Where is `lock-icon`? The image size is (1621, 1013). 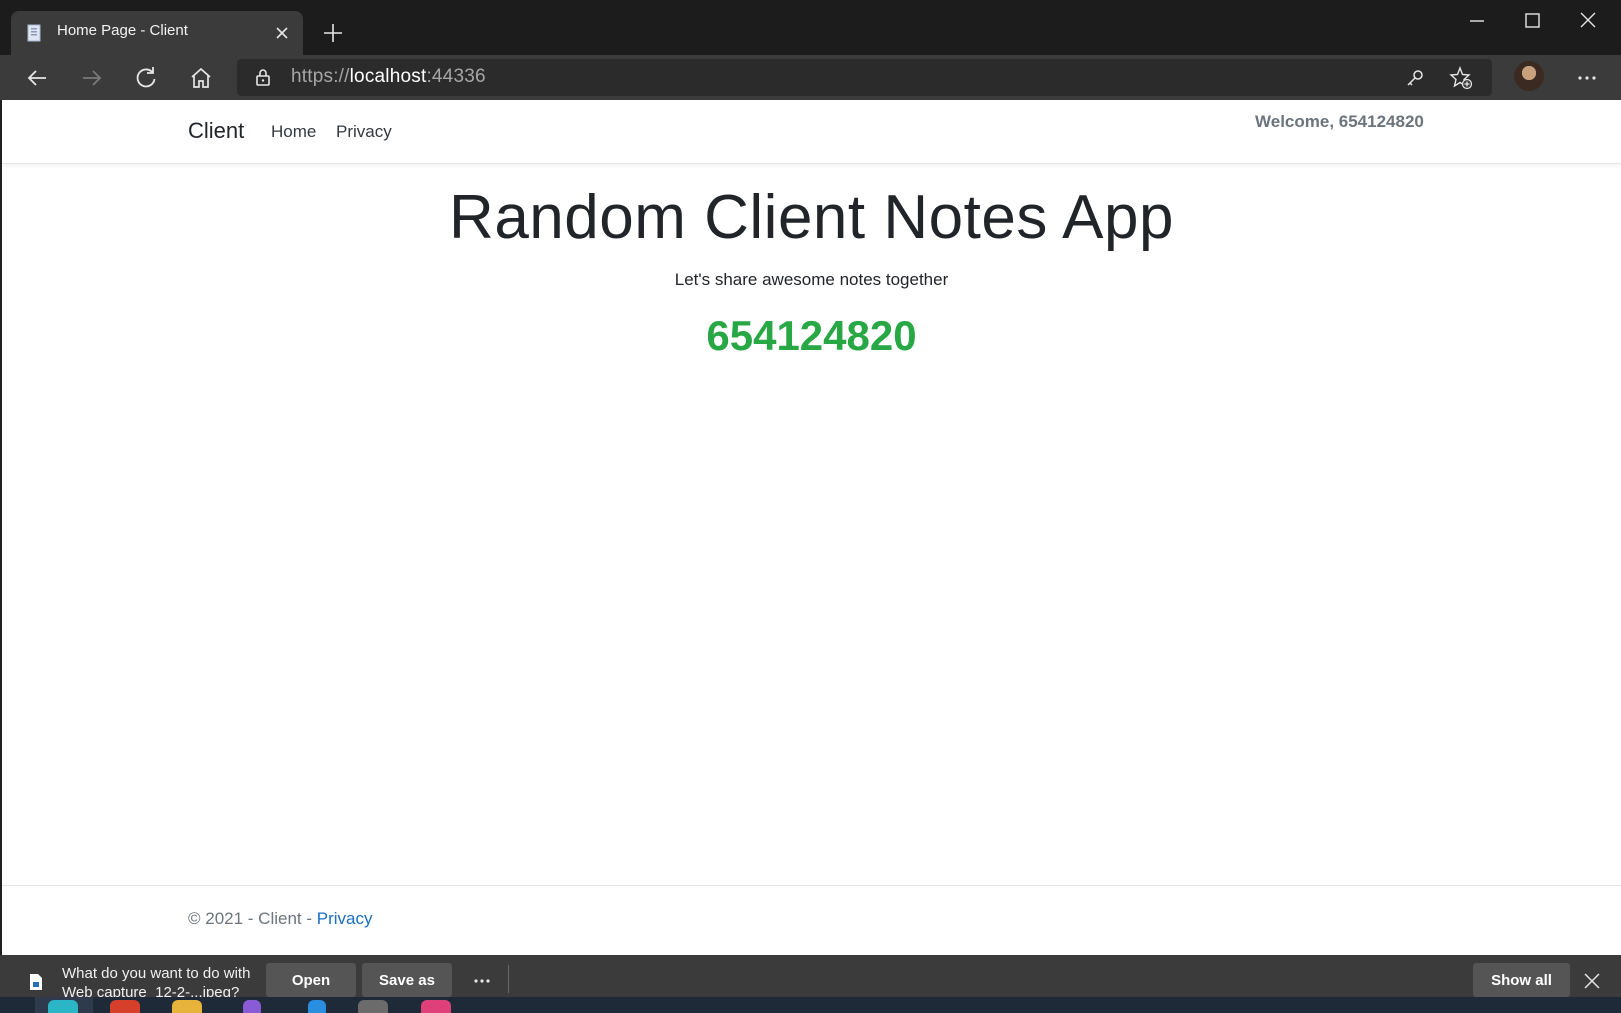 lock-icon is located at coordinates (263, 77).